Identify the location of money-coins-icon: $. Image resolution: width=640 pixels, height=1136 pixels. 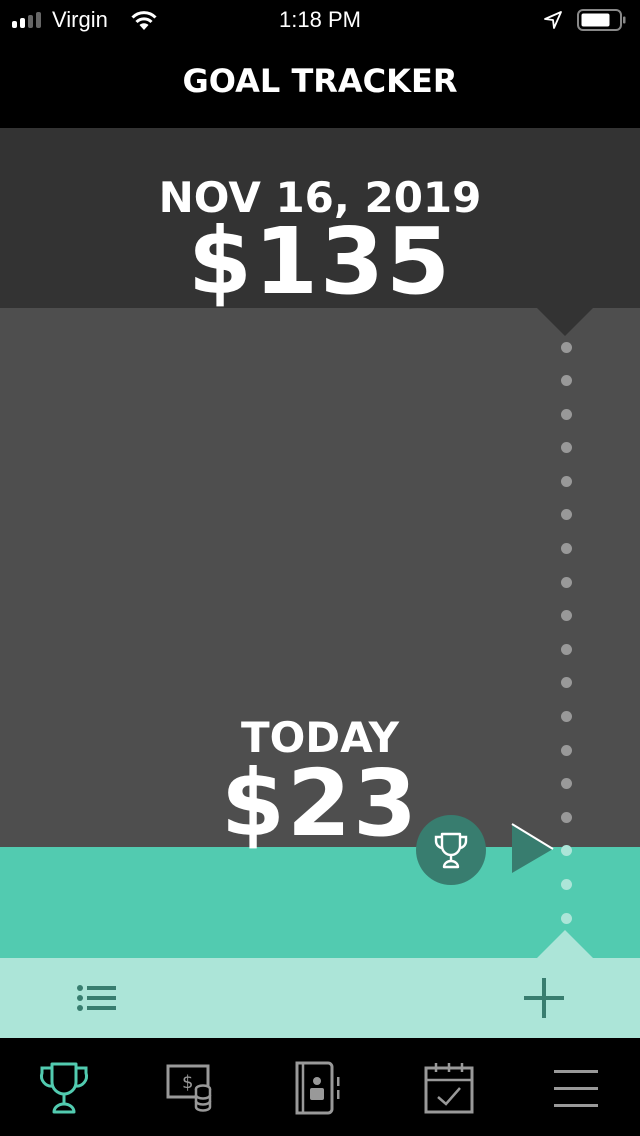
(189, 1088).